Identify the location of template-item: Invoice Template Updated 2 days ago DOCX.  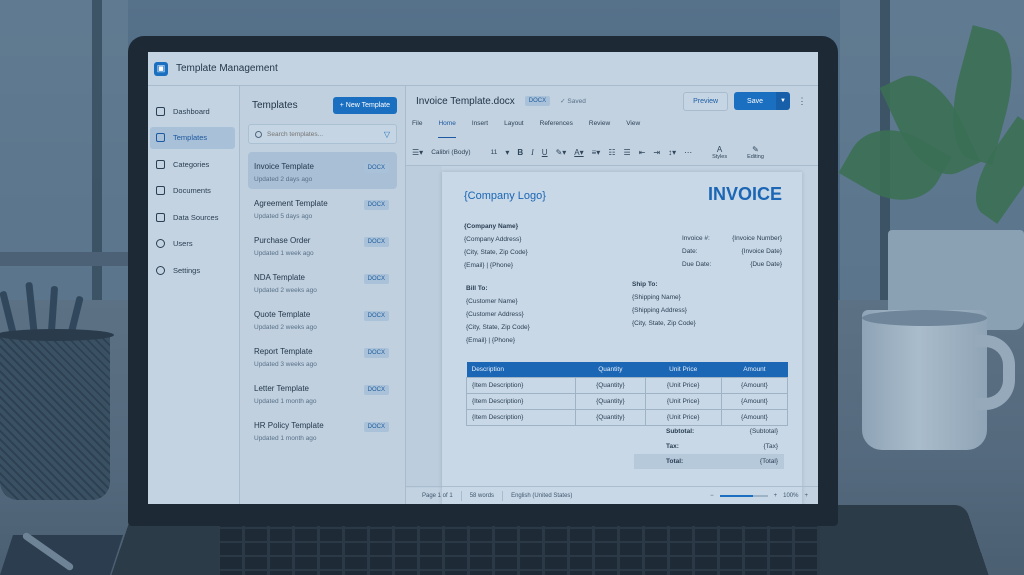
(322, 170).